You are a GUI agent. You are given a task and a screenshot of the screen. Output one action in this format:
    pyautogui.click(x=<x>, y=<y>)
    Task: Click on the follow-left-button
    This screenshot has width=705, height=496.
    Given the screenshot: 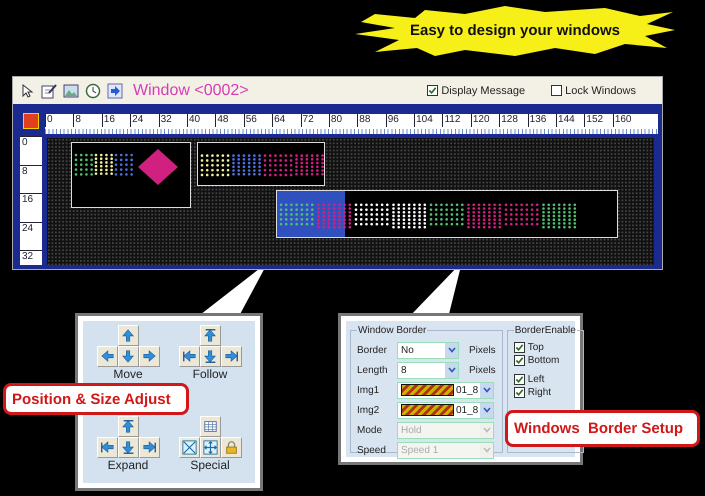 What is the action you would take?
    pyautogui.click(x=189, y=356)
    